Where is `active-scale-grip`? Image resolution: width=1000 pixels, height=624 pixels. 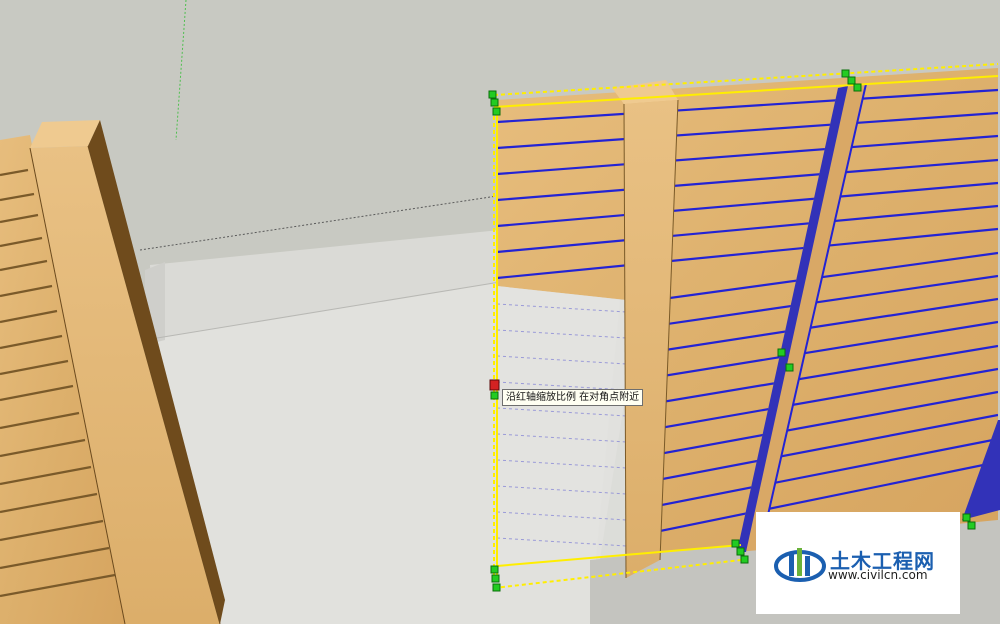 active-scale-grip is located at coordinates (494, 385).